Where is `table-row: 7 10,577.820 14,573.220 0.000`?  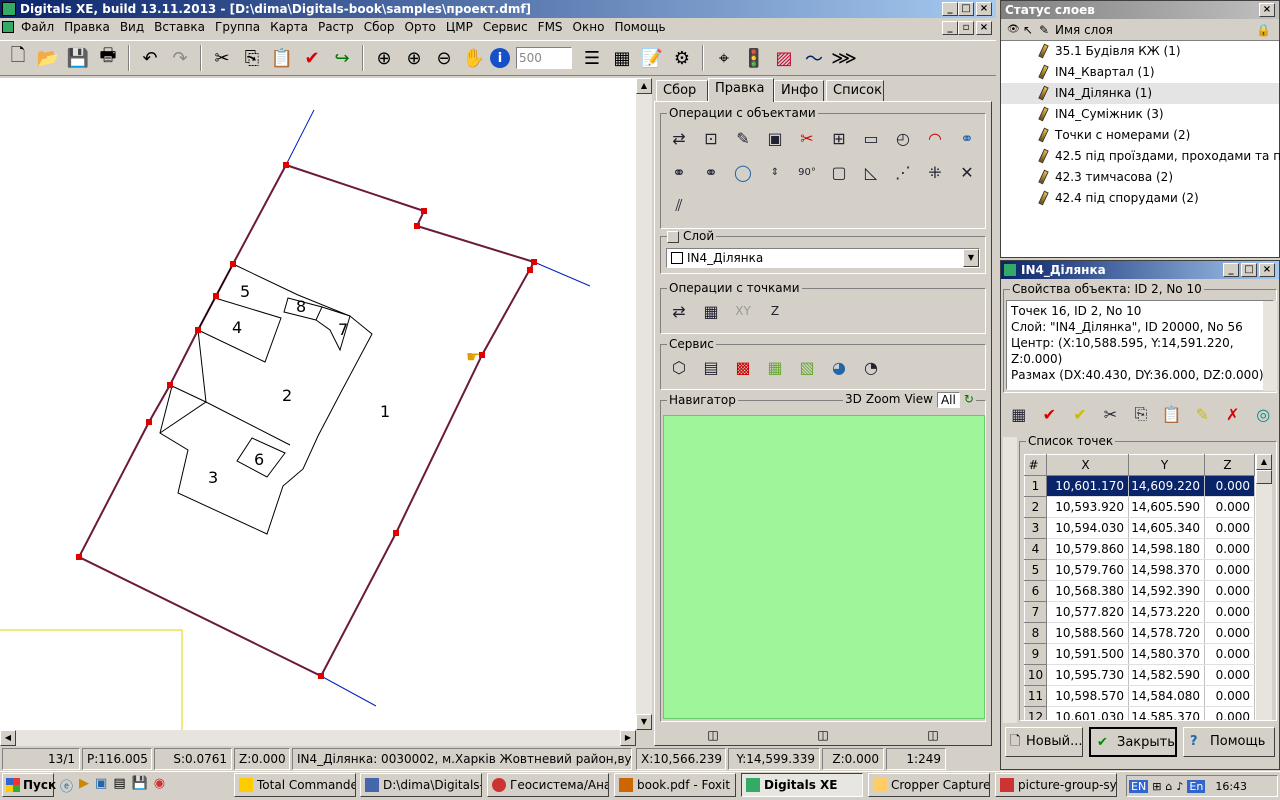 table-row: 7 10,577.820 14,573.220 0.000 is located at coordinates (1139, 612).